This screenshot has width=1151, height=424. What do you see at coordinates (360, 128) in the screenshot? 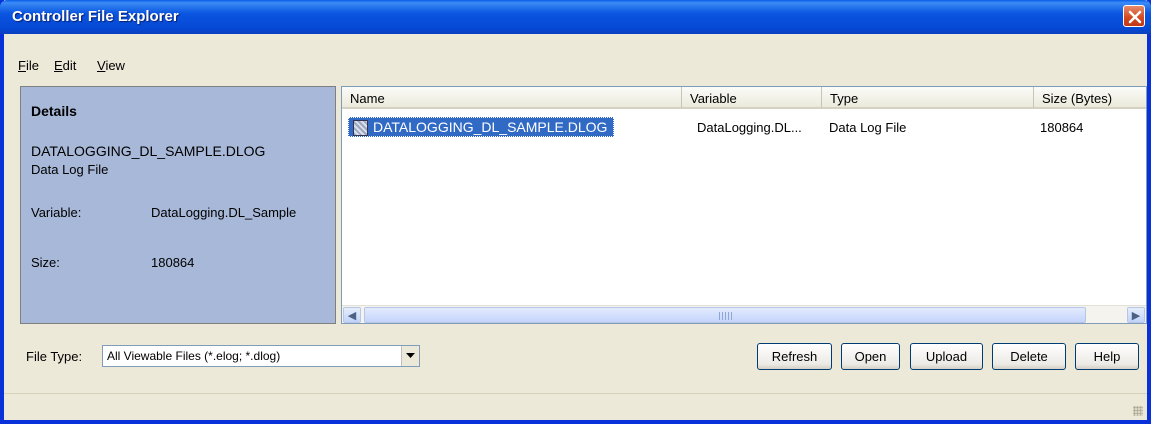
I see `file-icon` at bounding box center [360, 128].